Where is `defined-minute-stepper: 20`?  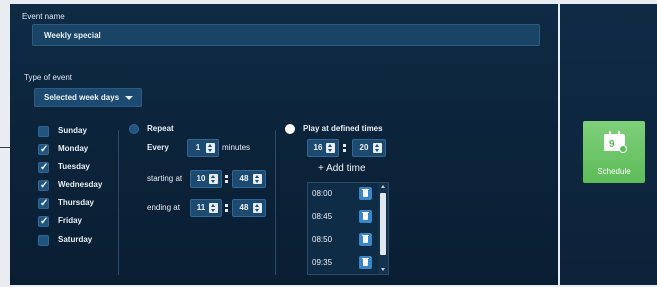 defined-minute-stepper: 20 is located at coordinates (369, 148).